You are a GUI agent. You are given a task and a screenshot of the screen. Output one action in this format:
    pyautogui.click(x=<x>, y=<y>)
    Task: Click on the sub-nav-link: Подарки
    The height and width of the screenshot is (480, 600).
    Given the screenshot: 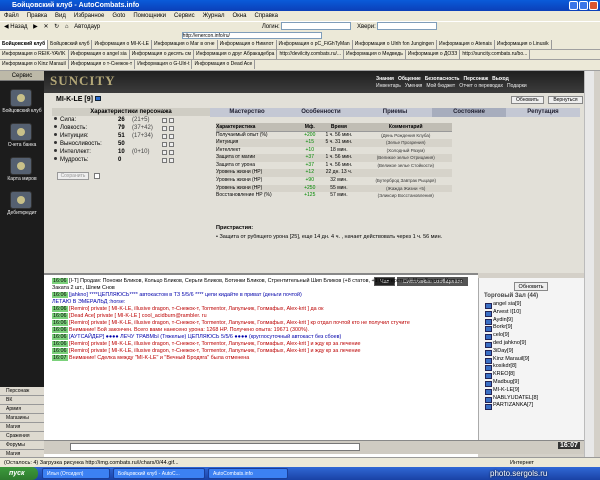 What is the action you would take?
    pyautogui.click(x=517, y=86)
    